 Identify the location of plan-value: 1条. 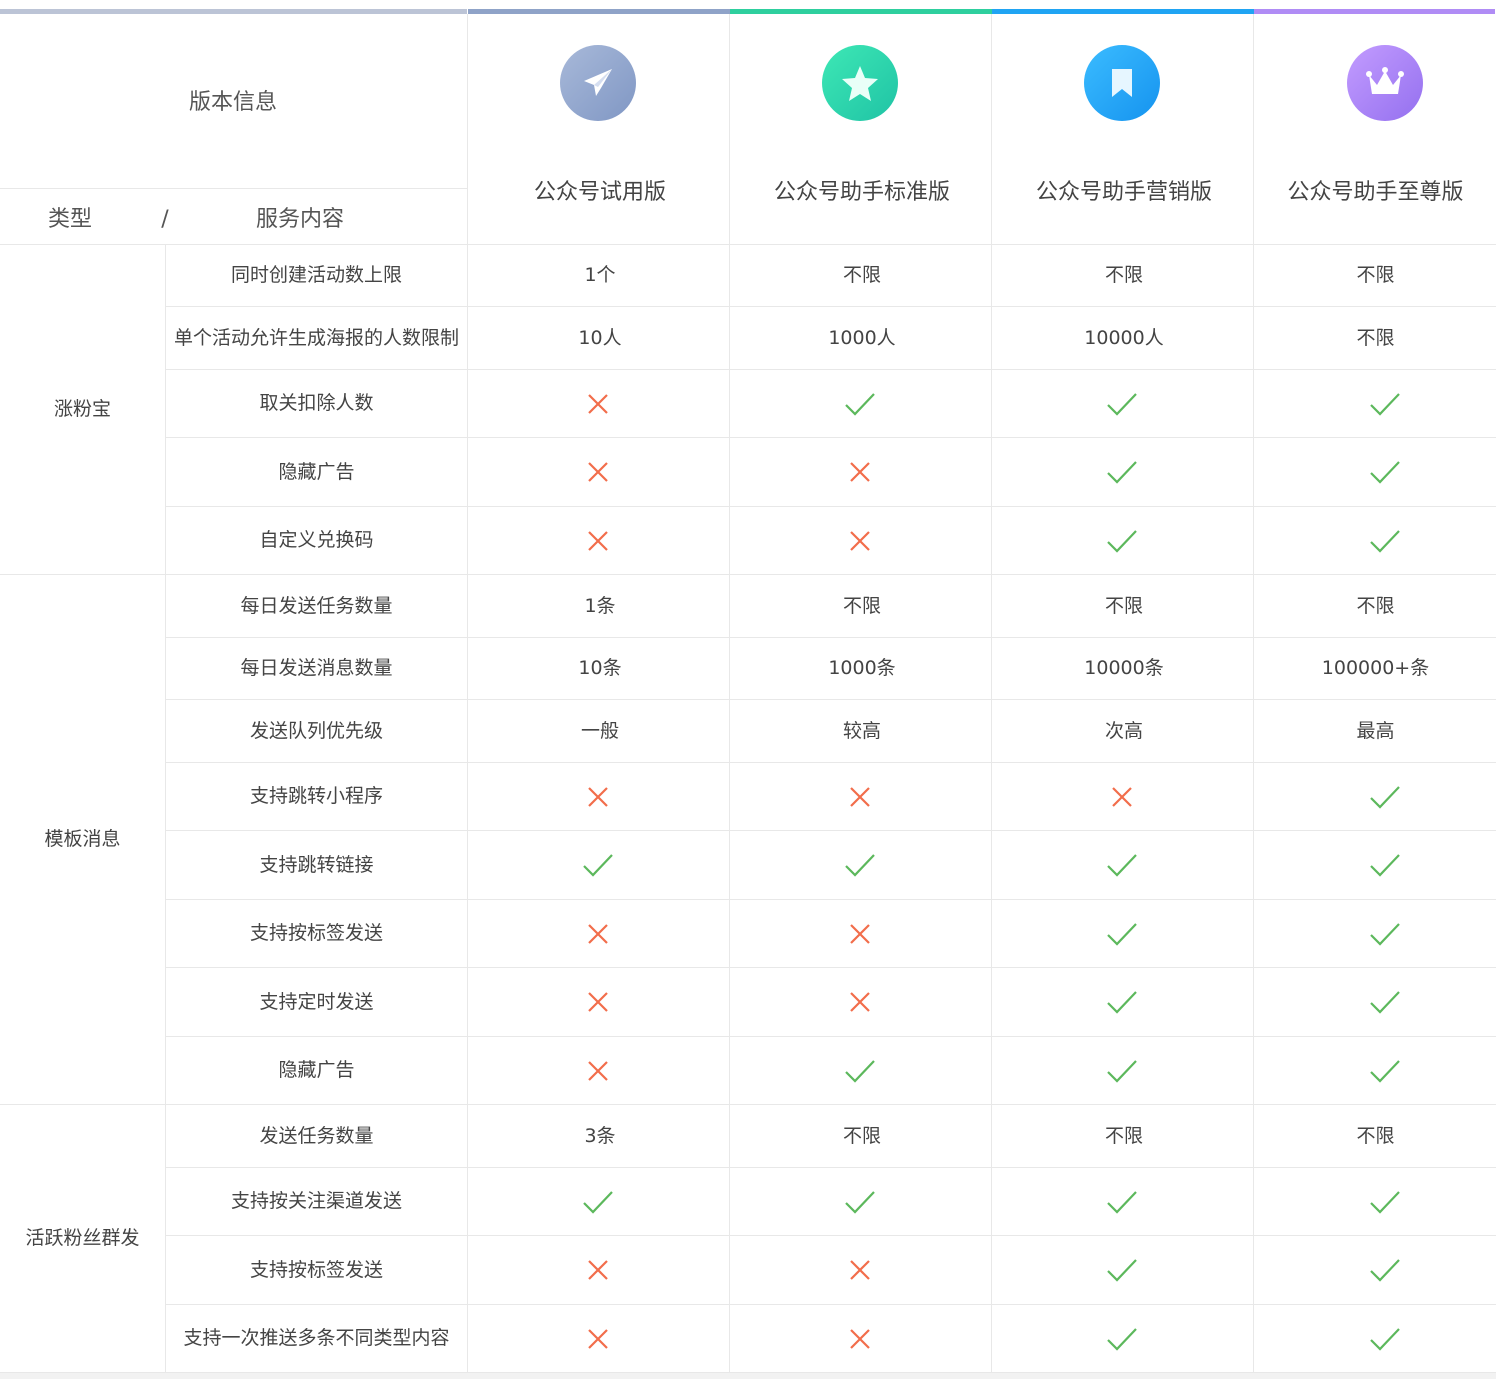
(600, 606).